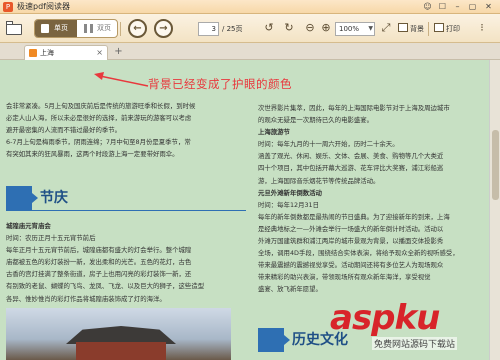 The width and height of the screenshot is (500, 360). I want to click on page-number-input: 3, so click(208, 29).